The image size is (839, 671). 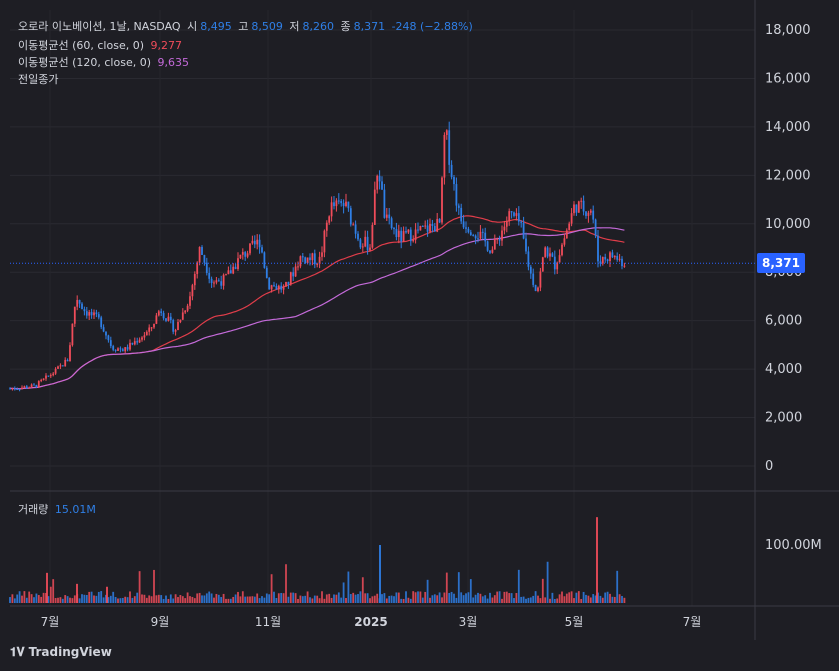 What do you see at coordinates (788, 224) in the screenshot?
I see `y-tick-label: 10,000` at bounding box center [788, 224].